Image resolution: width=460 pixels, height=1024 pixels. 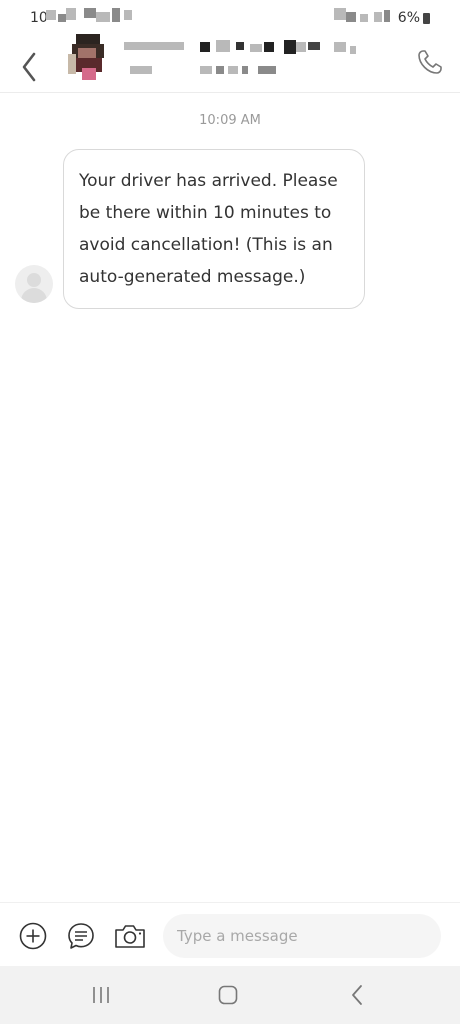 I want to click on person-icon, so click(x=34, y=280).